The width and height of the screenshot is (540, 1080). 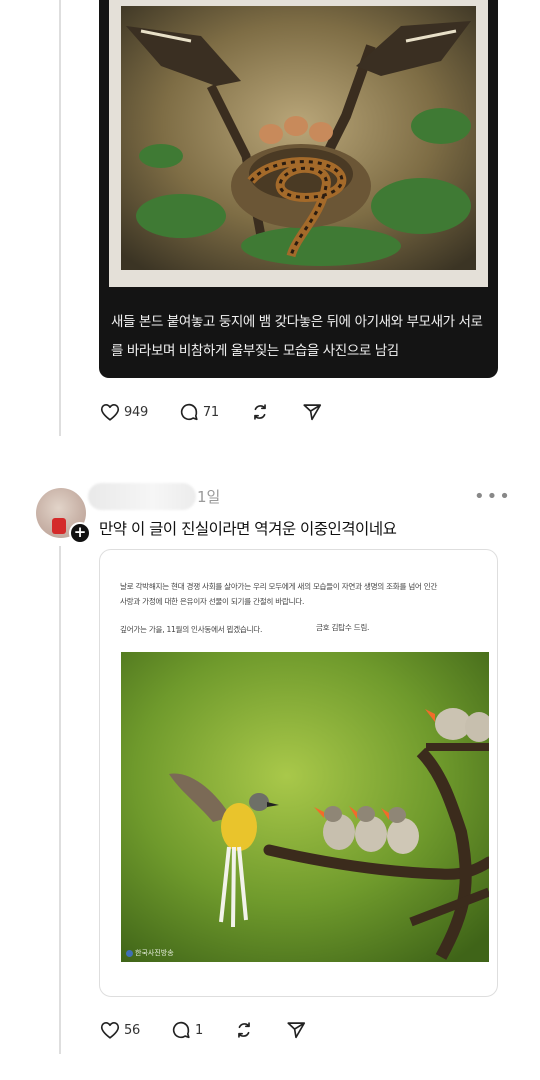 What do you see at coordinates (493, 496) in the screenshot?
I see `more-options-icon: •••` at bounding box center [493, 496].